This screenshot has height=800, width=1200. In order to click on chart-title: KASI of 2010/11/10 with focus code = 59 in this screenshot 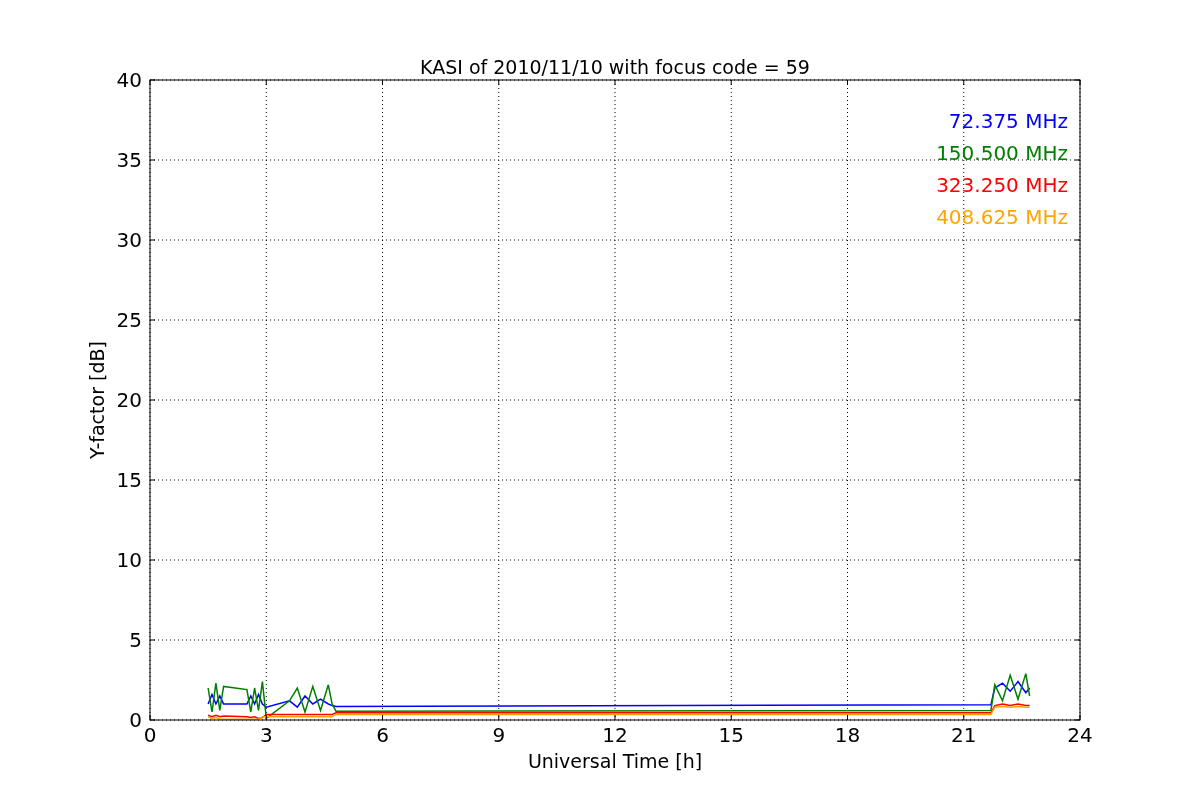, I will do `click(615, 67)`.